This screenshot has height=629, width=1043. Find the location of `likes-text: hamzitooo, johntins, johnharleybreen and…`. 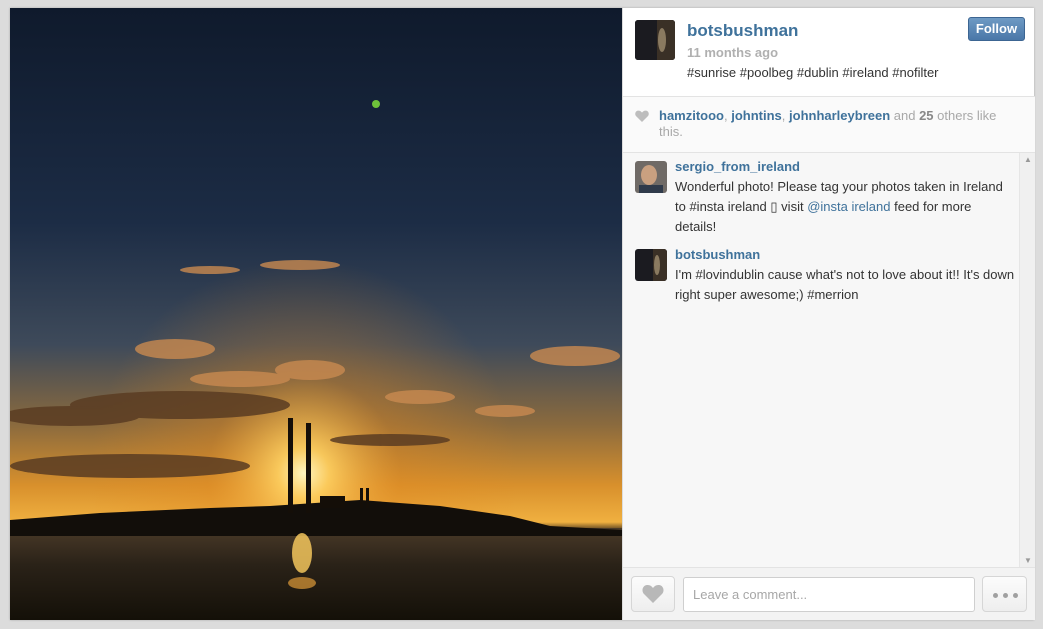

likes-text: hamzitooo, johntins, johnharleybreen and… is located at coordinates (828, 123).